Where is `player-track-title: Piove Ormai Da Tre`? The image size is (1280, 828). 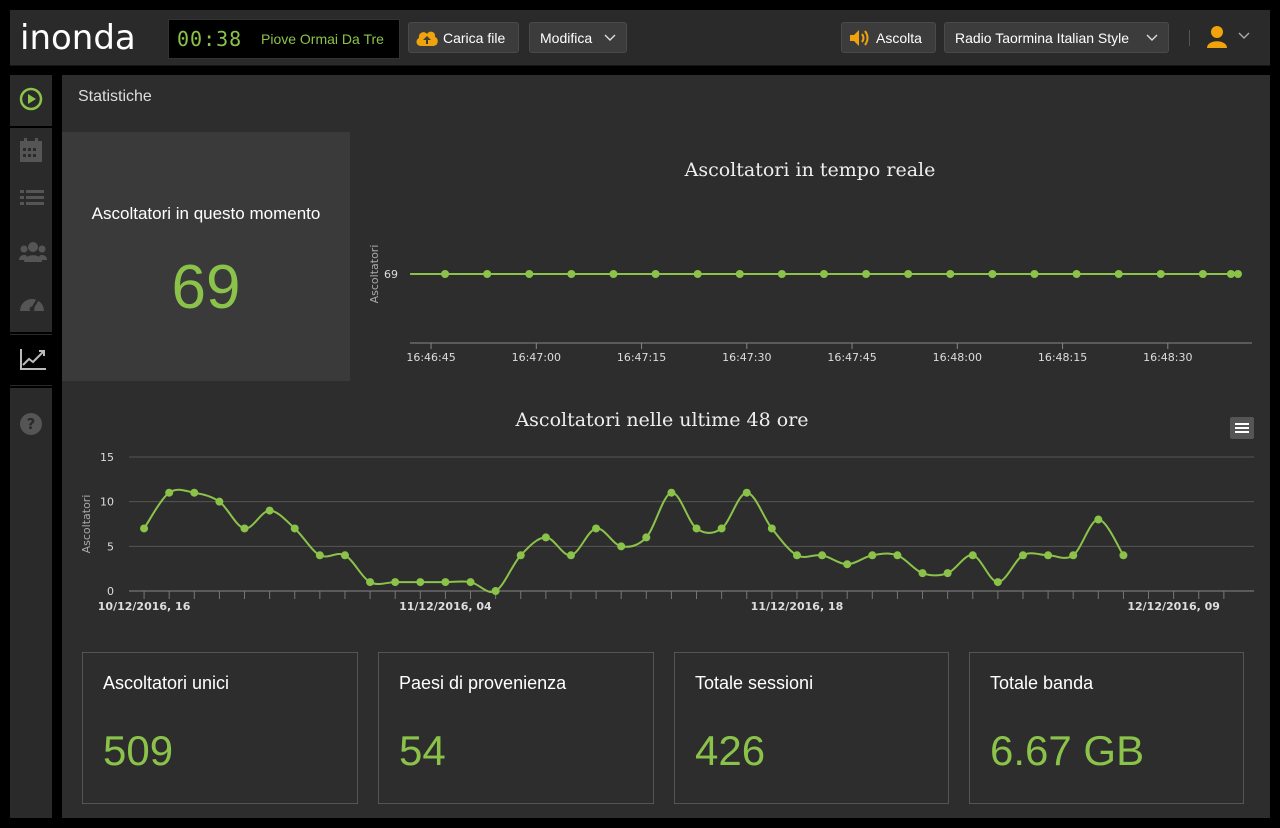
player-track-title: Piove Ormai Da Tre is located at coordinates (322, 39).